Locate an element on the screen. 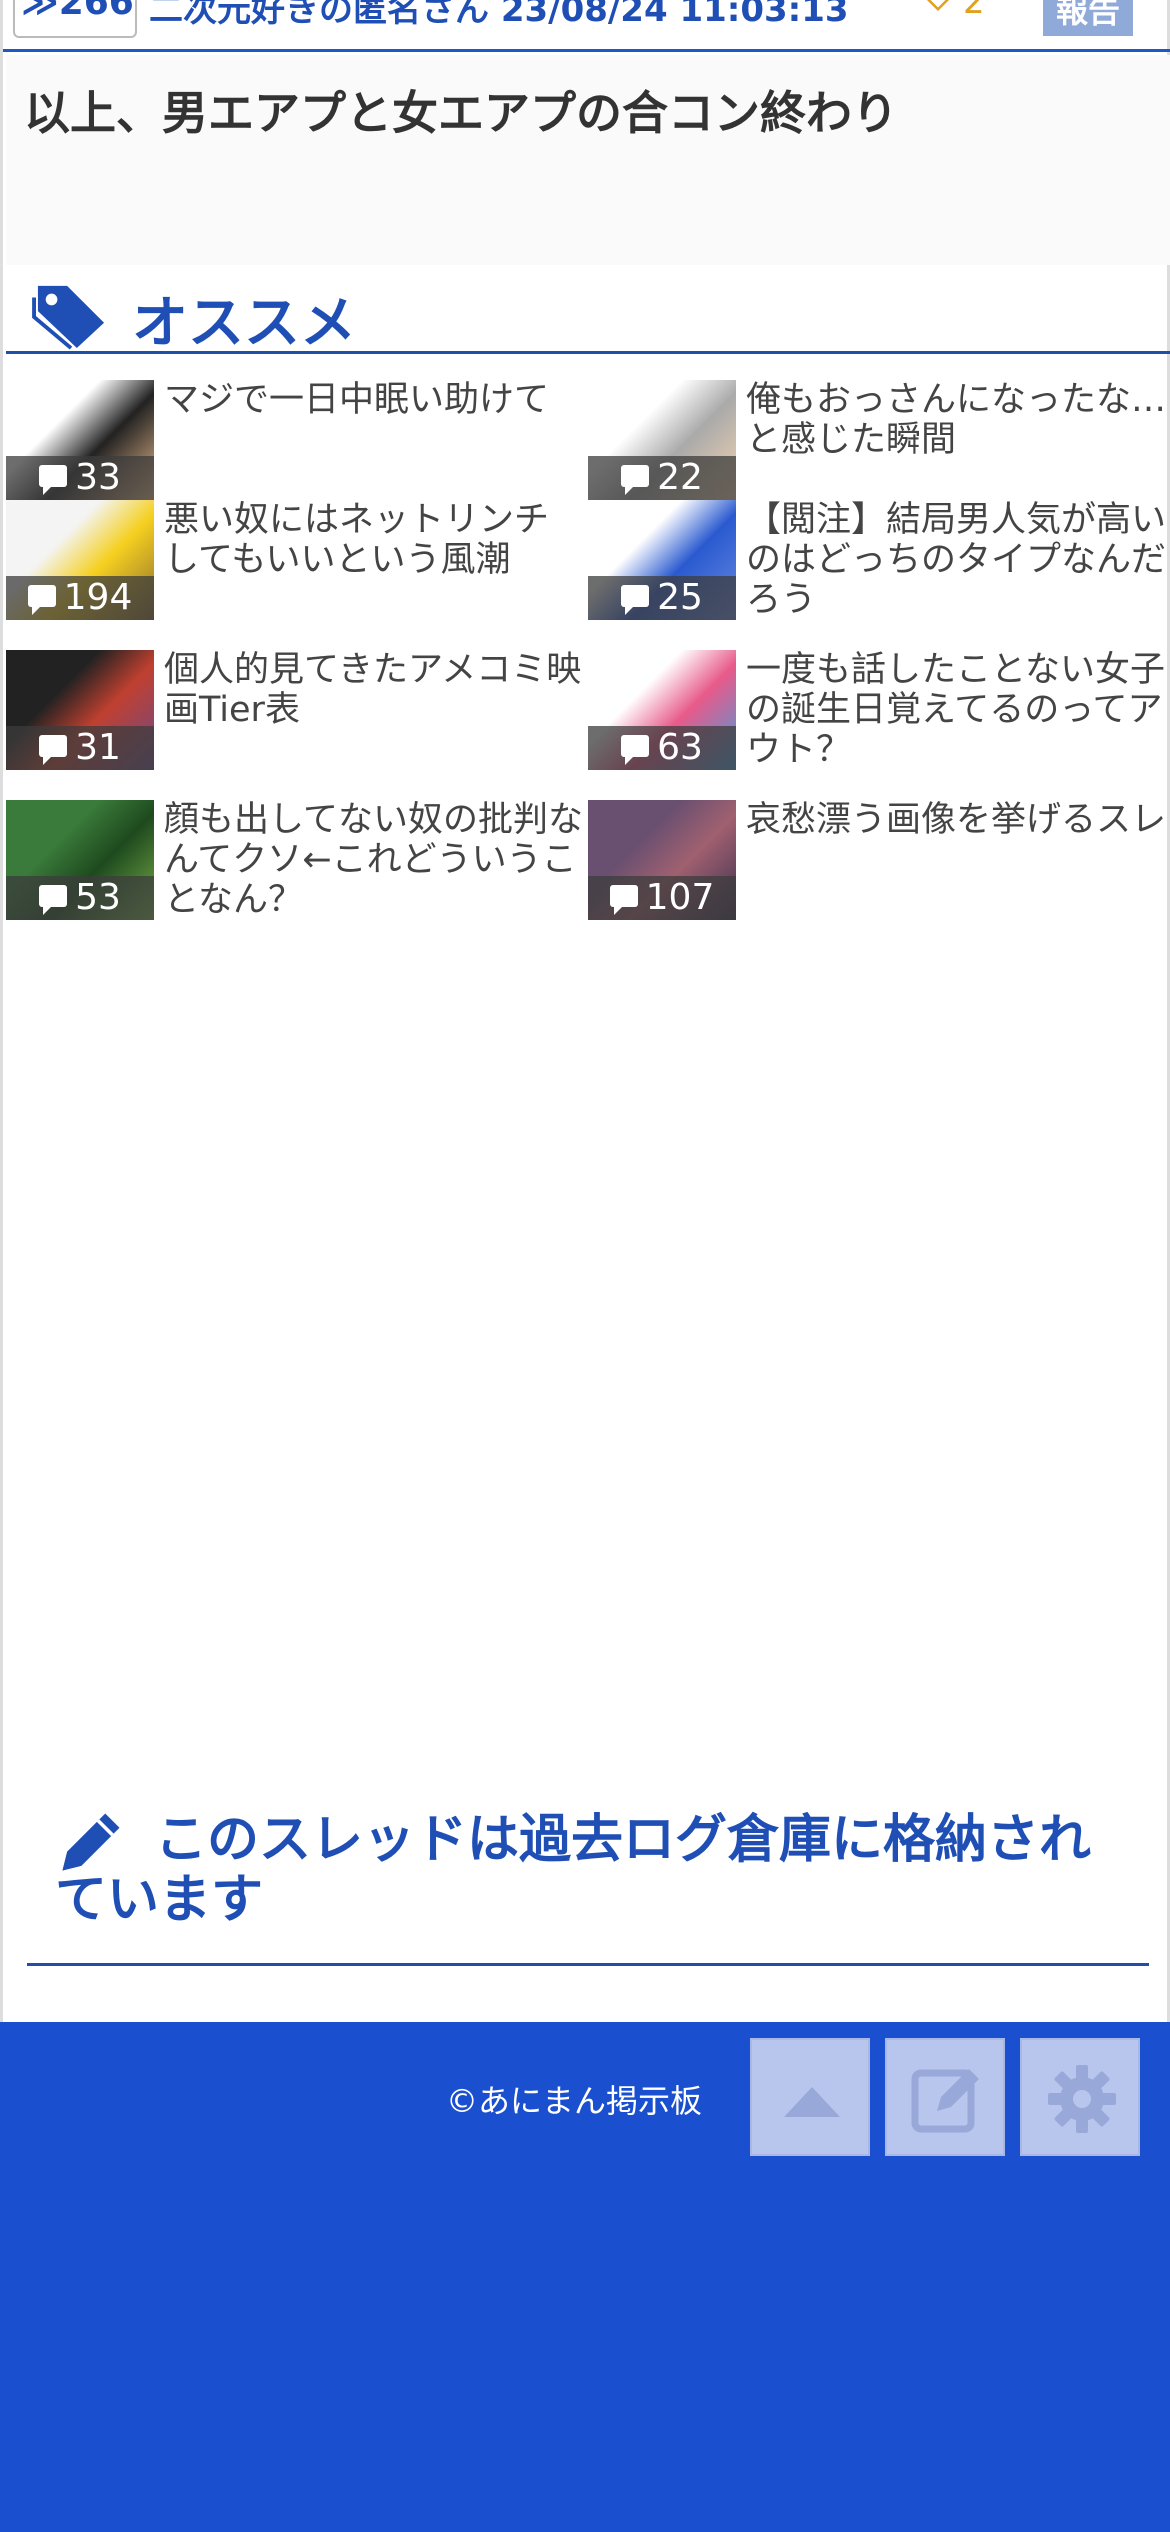 This screenshot has height=2532, width=1170. comment-count: 33 is located at coordinates (80, 478).